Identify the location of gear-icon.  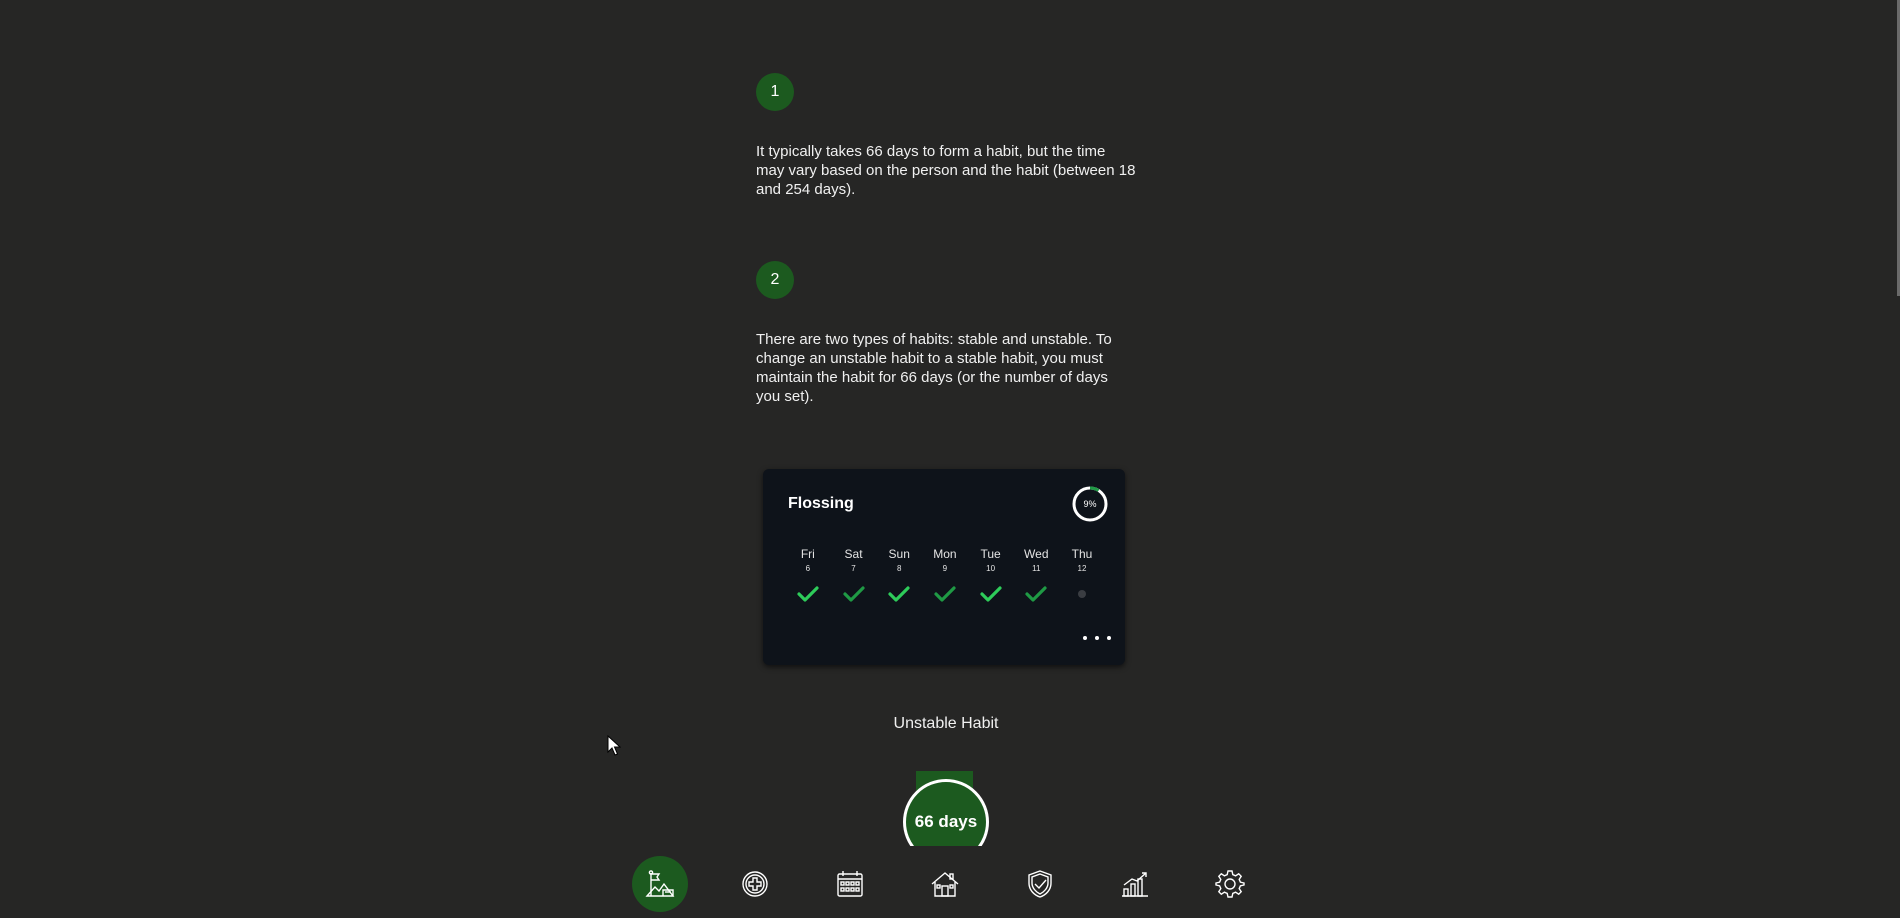
(1230, 884).